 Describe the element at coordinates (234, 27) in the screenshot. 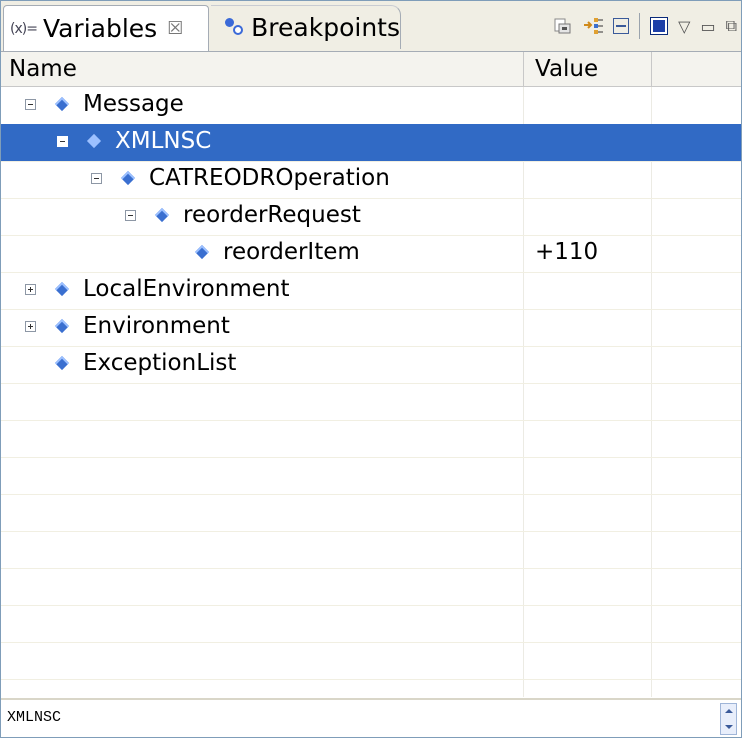

I see `breakpoints-icon` at that location.